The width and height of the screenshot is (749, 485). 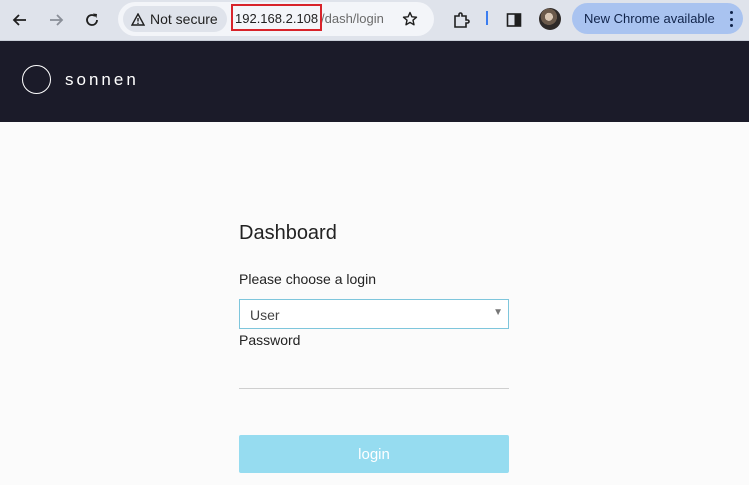 I want to click on selected-user: User, so click(x=265, y=315).